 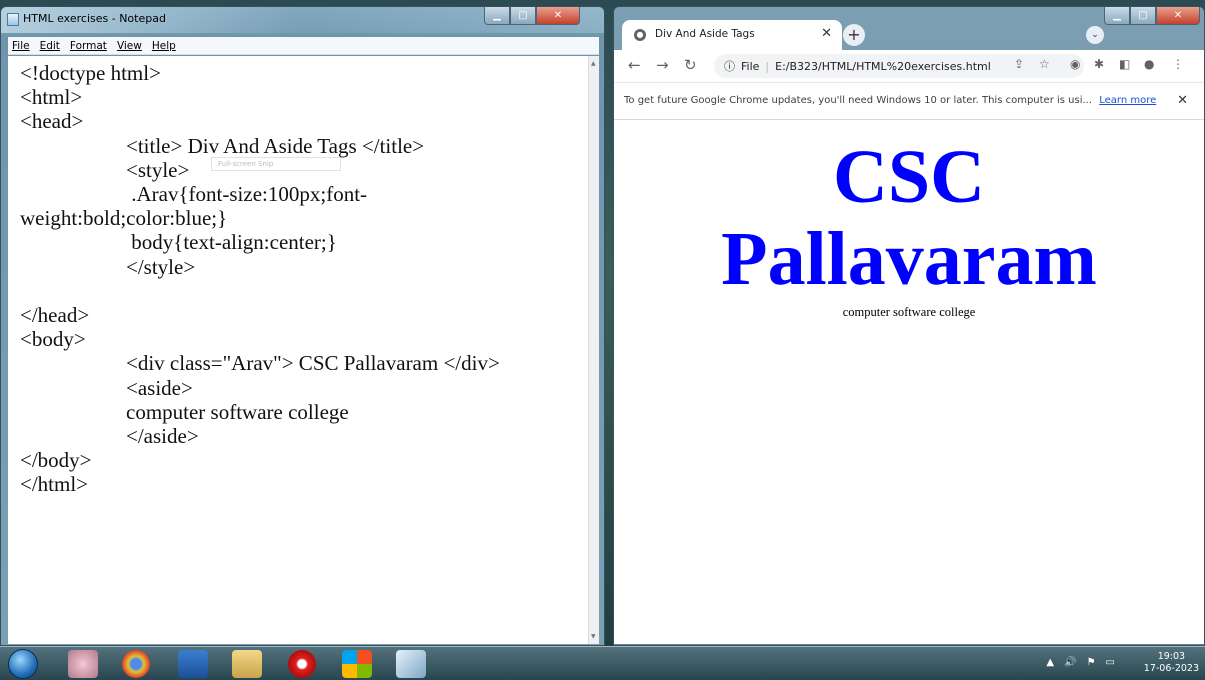 What do you see at coordinates (53, 339) in the screenshot?
I see `code-line: <body>` at bounding box center [53, 339].